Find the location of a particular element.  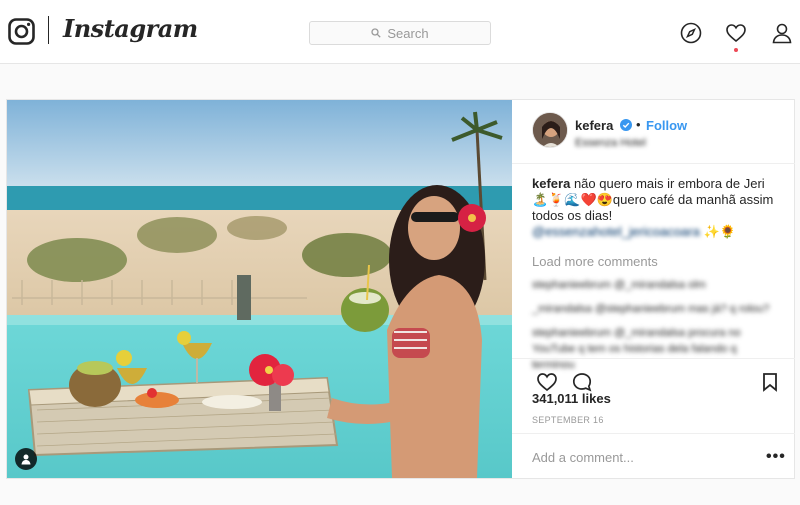

top-nav: Instagram Search is located at coordinates (400, 32).